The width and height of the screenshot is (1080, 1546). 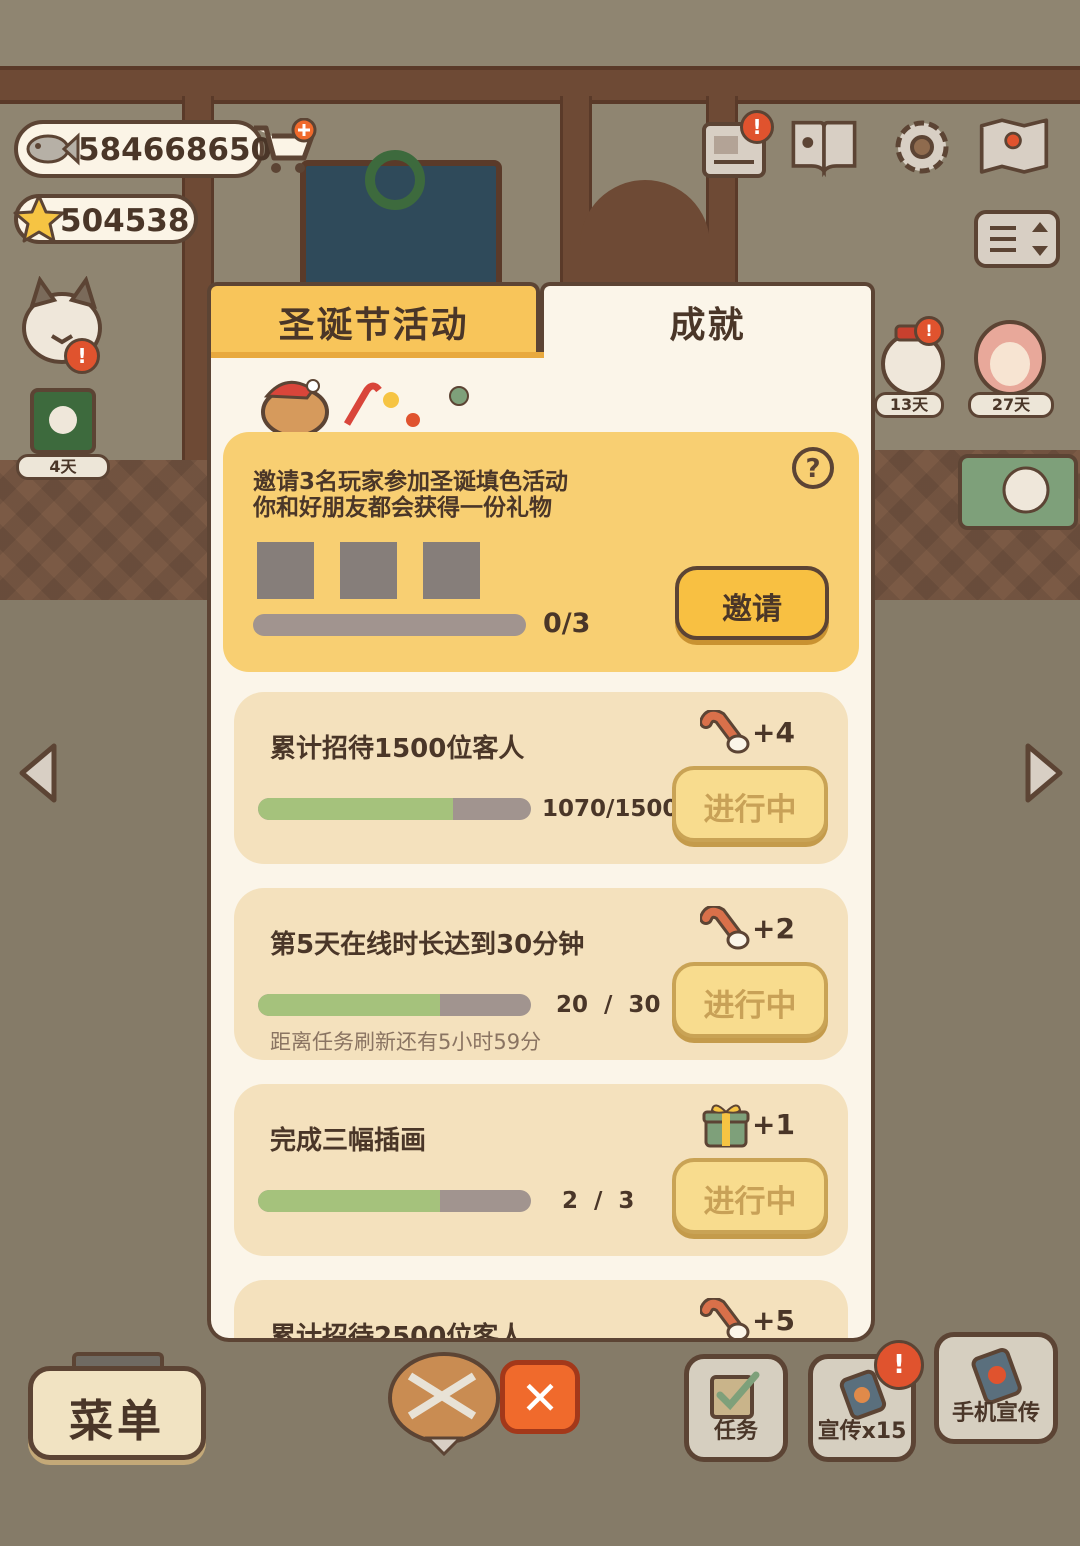 I want to click on tab-christmas-event: 圣诞节活动, so click(x=373, y=319).